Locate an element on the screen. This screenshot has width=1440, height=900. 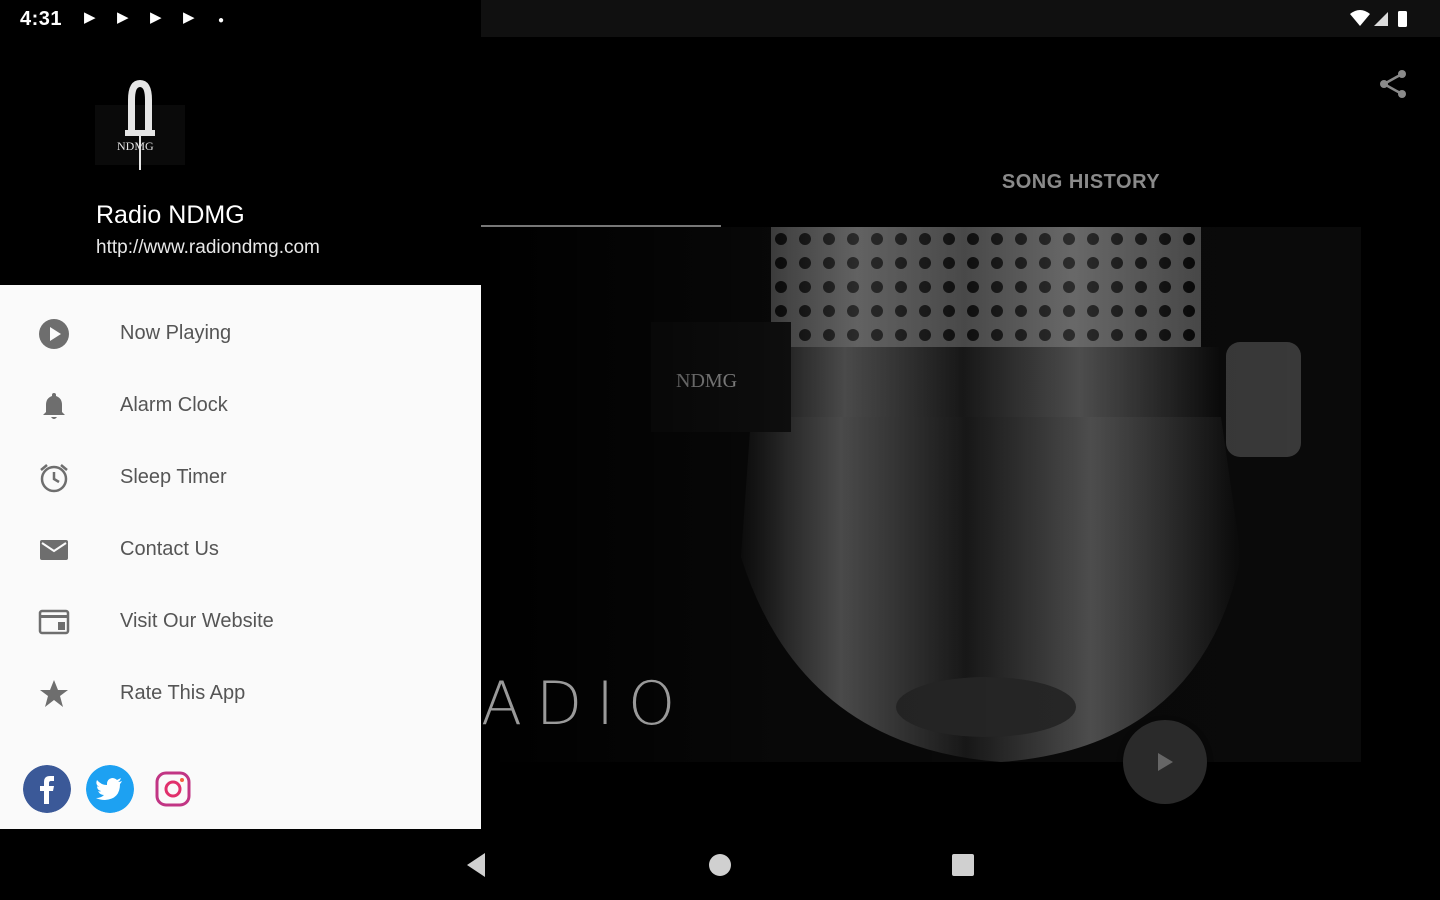
menu-item-label: Now Playing is located at coordinates (176, 333).